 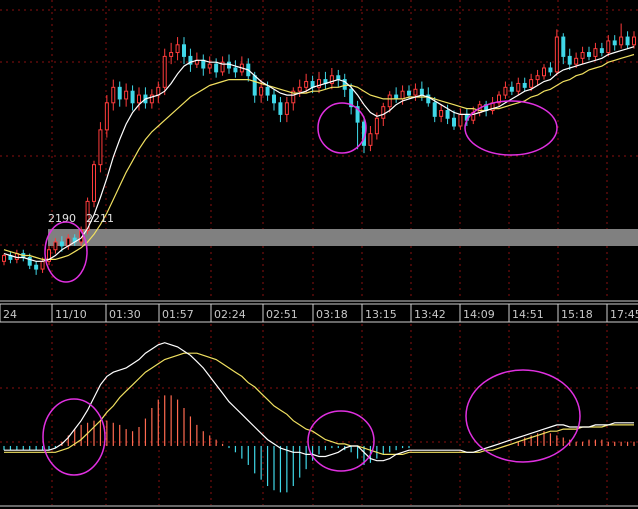 What do you see at coordinates (100, 218) in the screenshot?
I see `price-annotation: 2211` at bounding box center [100, 218].